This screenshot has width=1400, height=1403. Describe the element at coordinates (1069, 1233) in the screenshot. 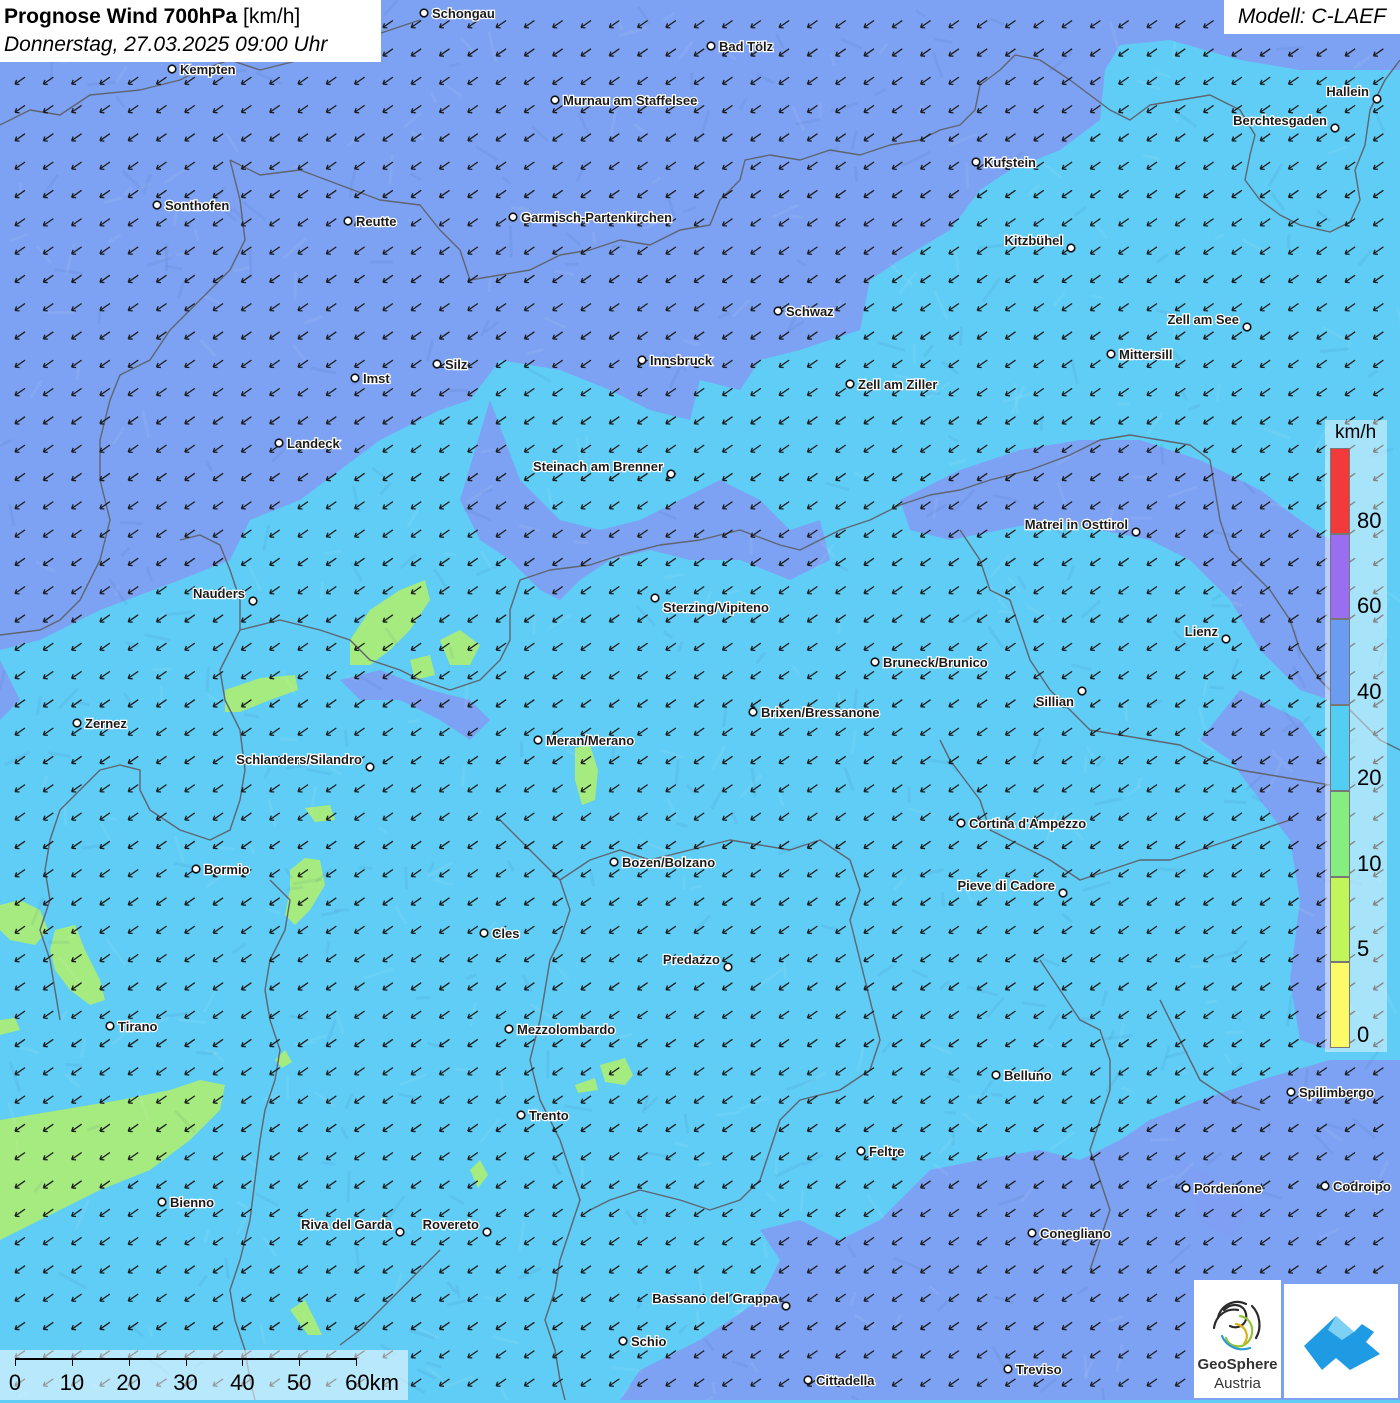

I see `city-marker: Conegliano` at that location.